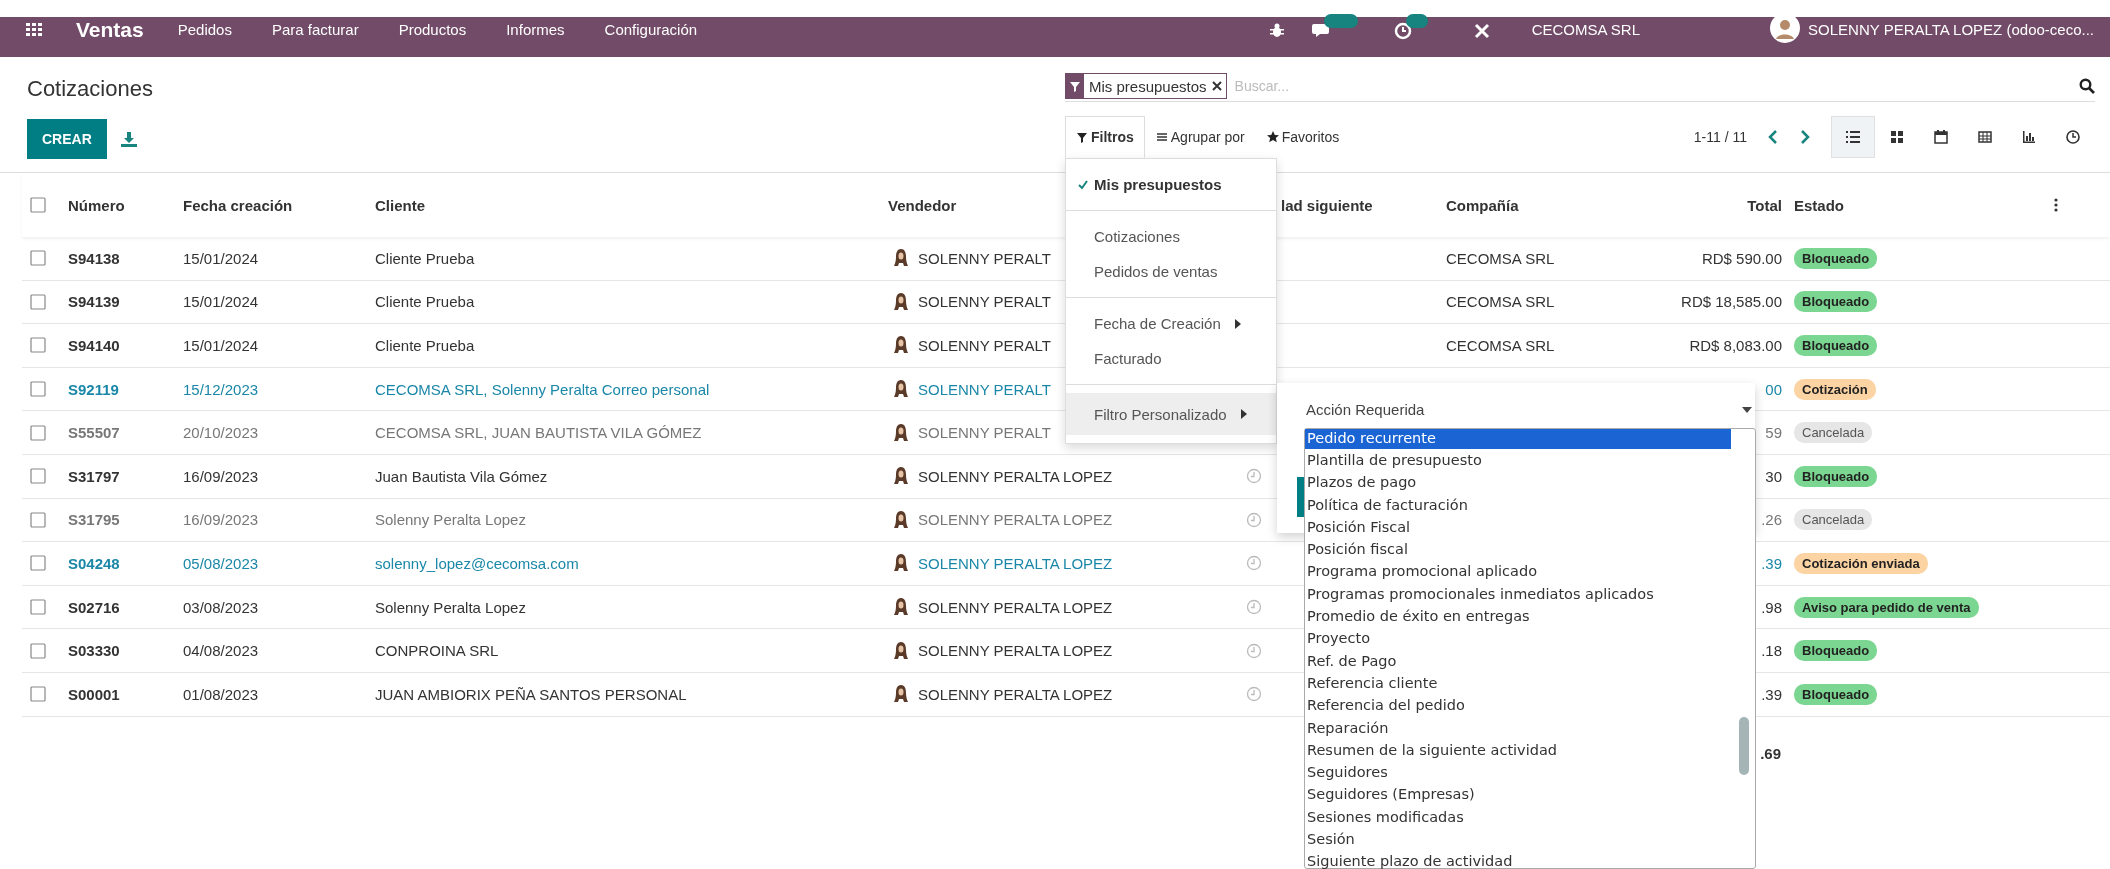 The image size is (2110, 869). What do you see at coordinates (1741, 258) in the screenshot?
I see `table-cell-text: RD$ 590.00` at bounding box center [1741, 258].